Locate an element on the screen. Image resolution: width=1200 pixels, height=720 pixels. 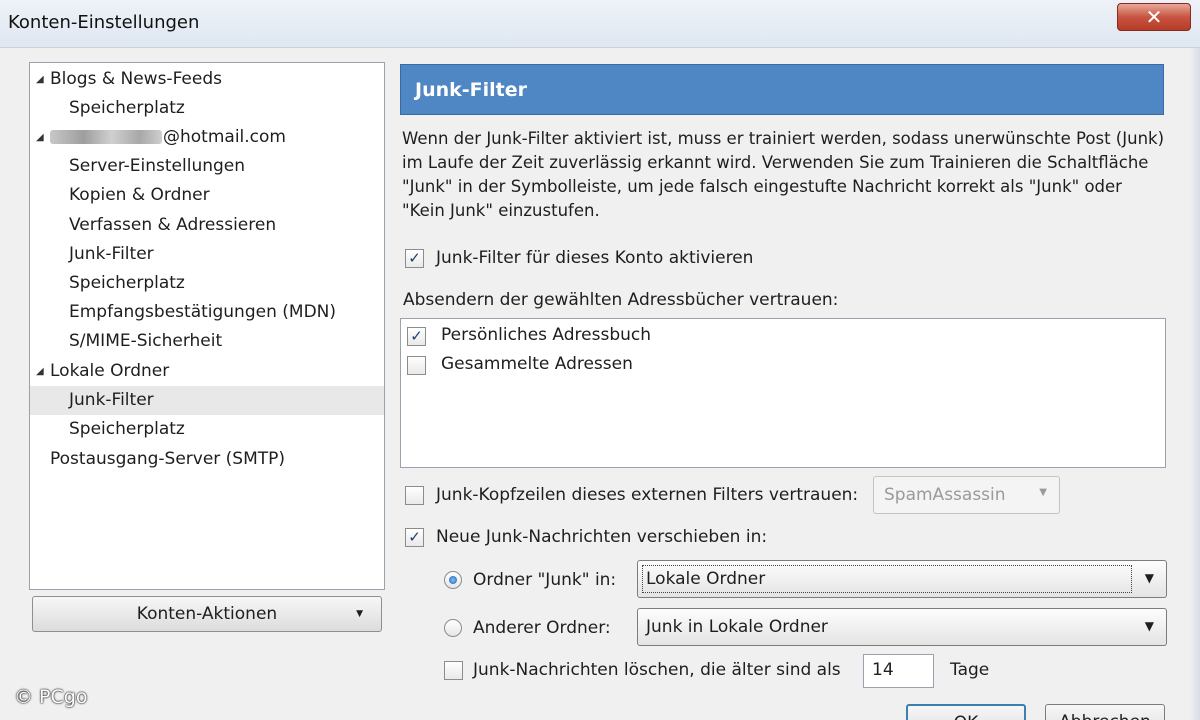
tree-item-junk-filter: Junk-Filter is located at coordinates (207, 254).